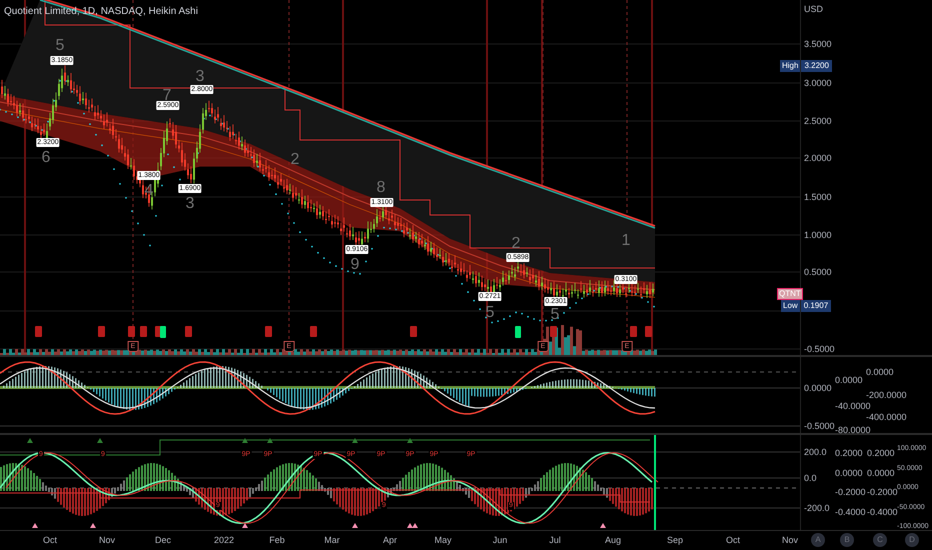  Describe the element at coordinates (790, 294) in the screenshot. I see `symbol-badge: QTNT` at that location.